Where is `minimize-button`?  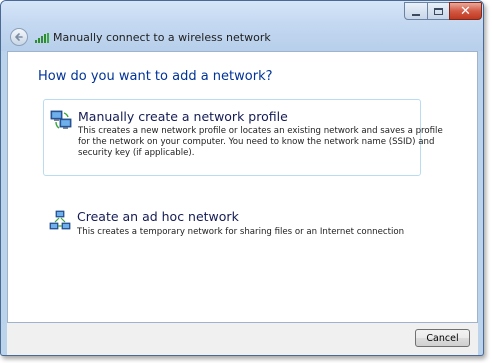 minimize-button is located at coordinates (416, 11).